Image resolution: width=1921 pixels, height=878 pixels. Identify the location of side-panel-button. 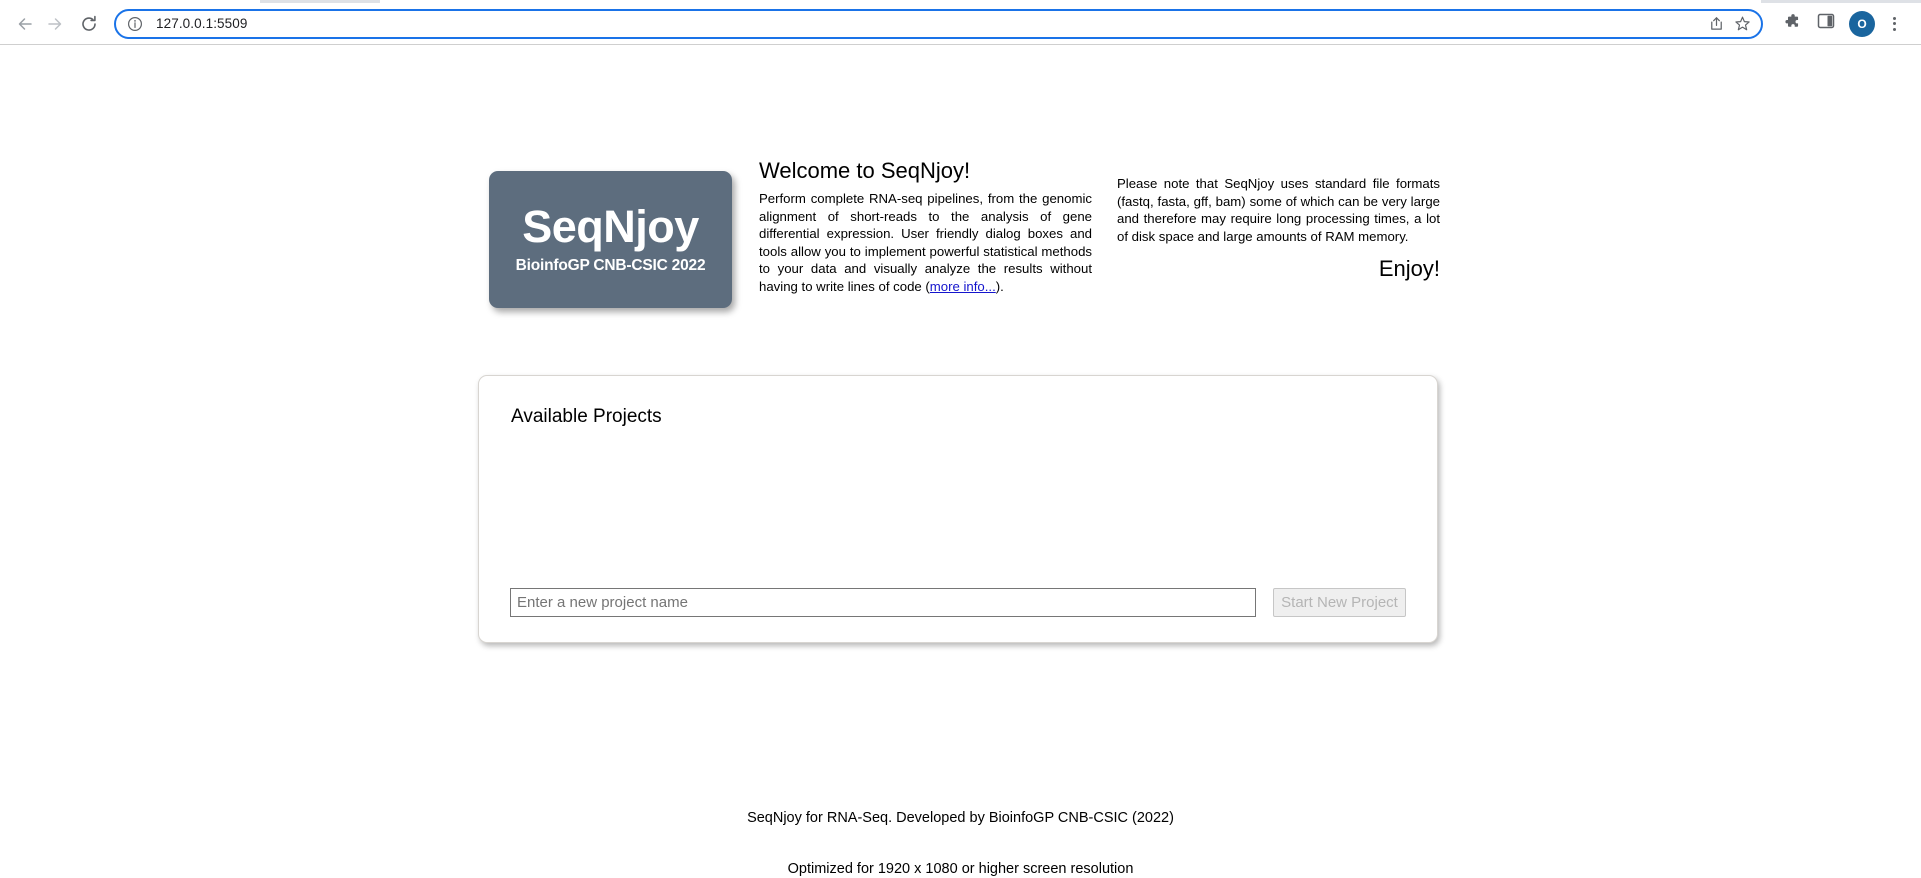
(1826, 24).